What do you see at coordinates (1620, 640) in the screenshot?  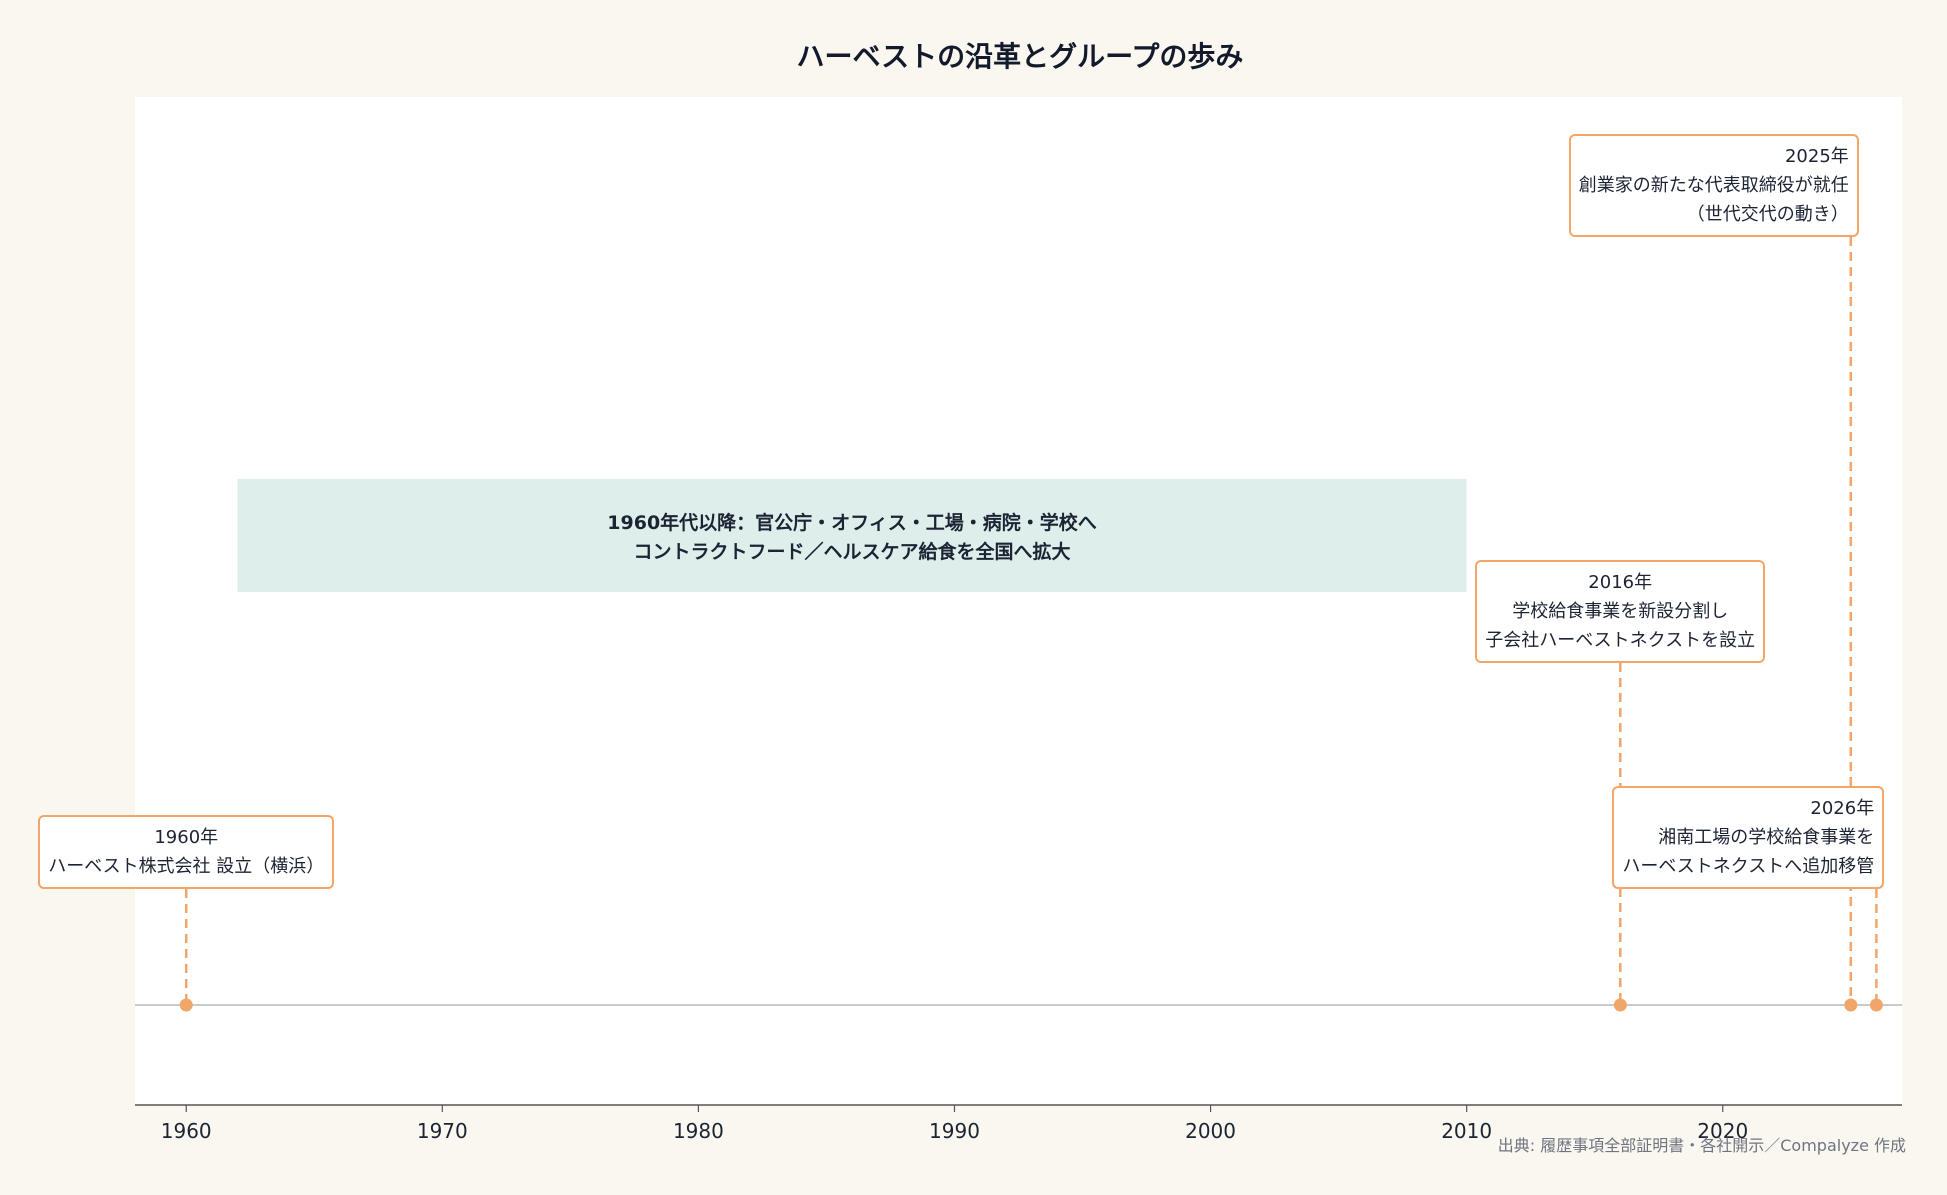 I see `event-callout-line: 子会社ハーベストネクストを設立` at bounding box center [1620, 640].